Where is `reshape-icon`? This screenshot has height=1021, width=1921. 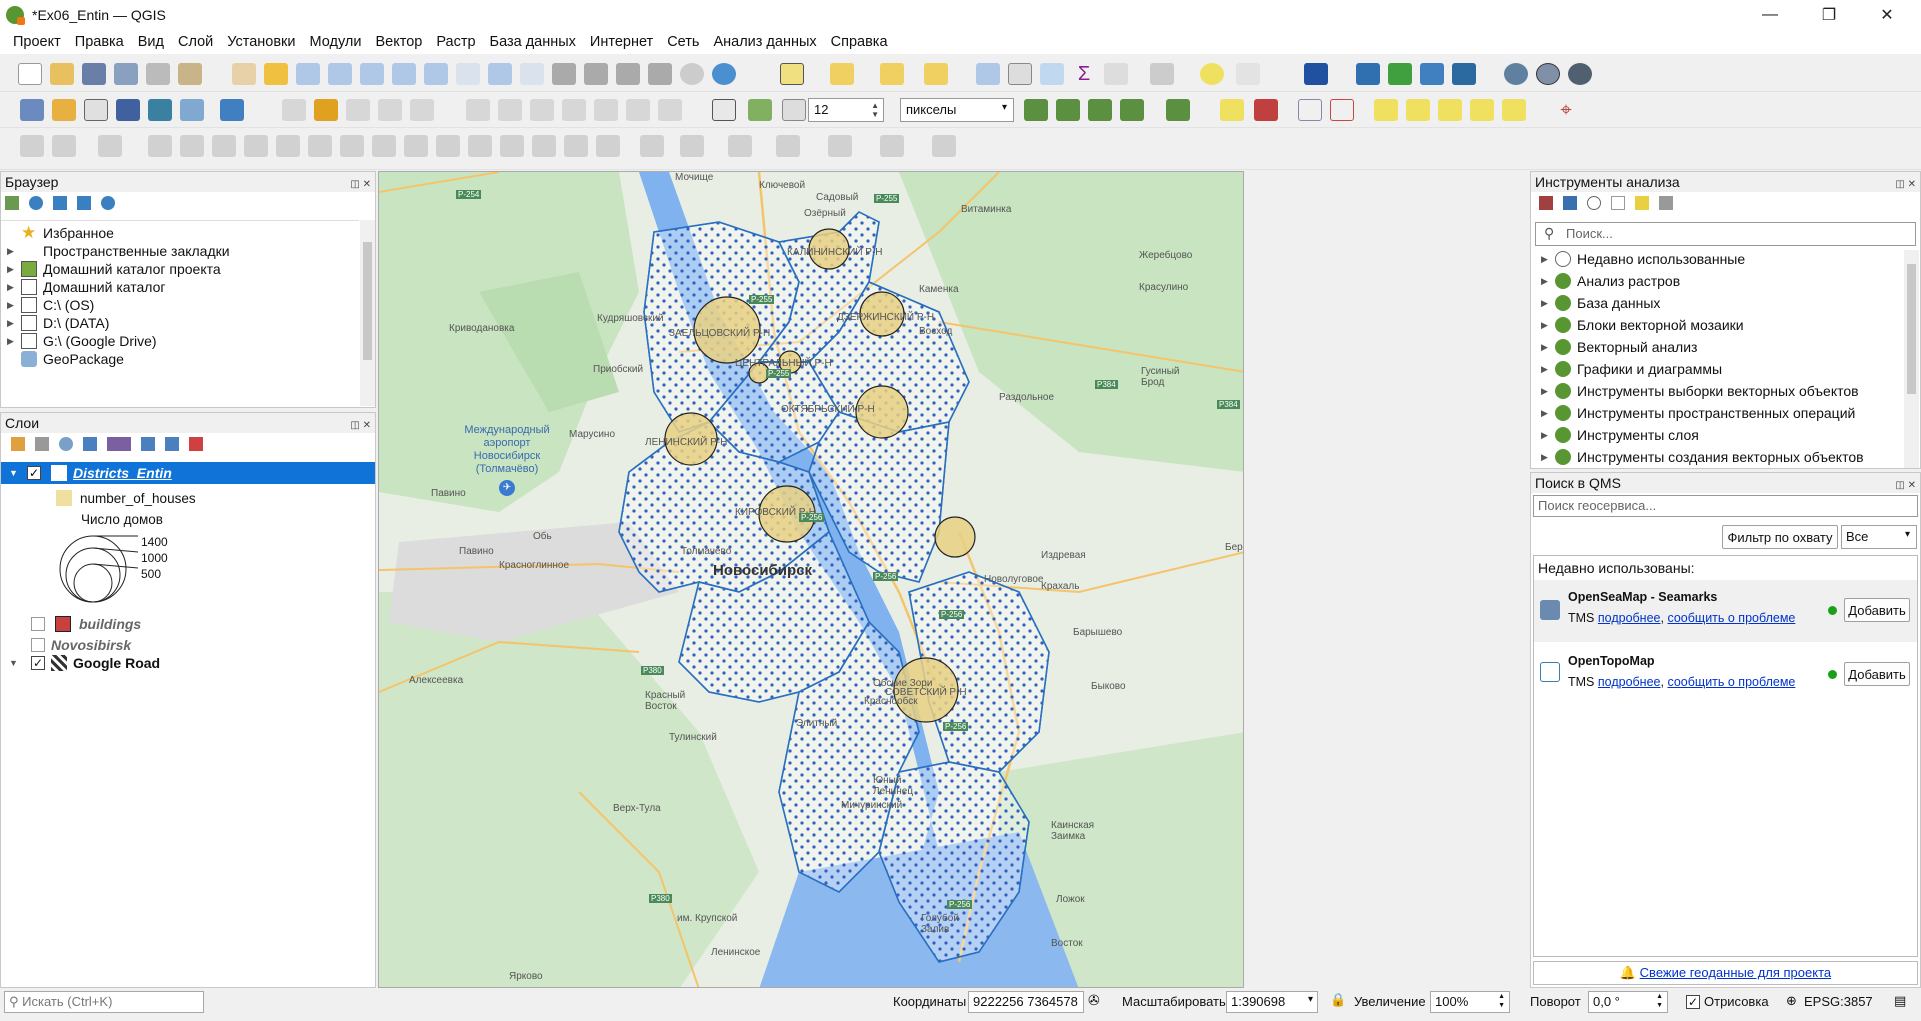 reshape-icon is located at coordinates (384, 146).